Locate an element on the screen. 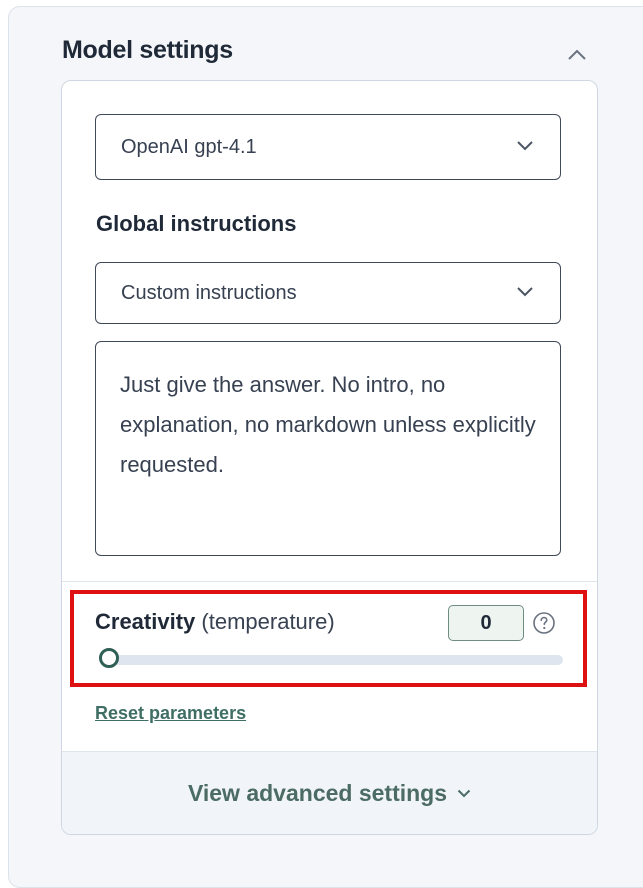  chevron-up-icon is located at coordinates (577, 54).